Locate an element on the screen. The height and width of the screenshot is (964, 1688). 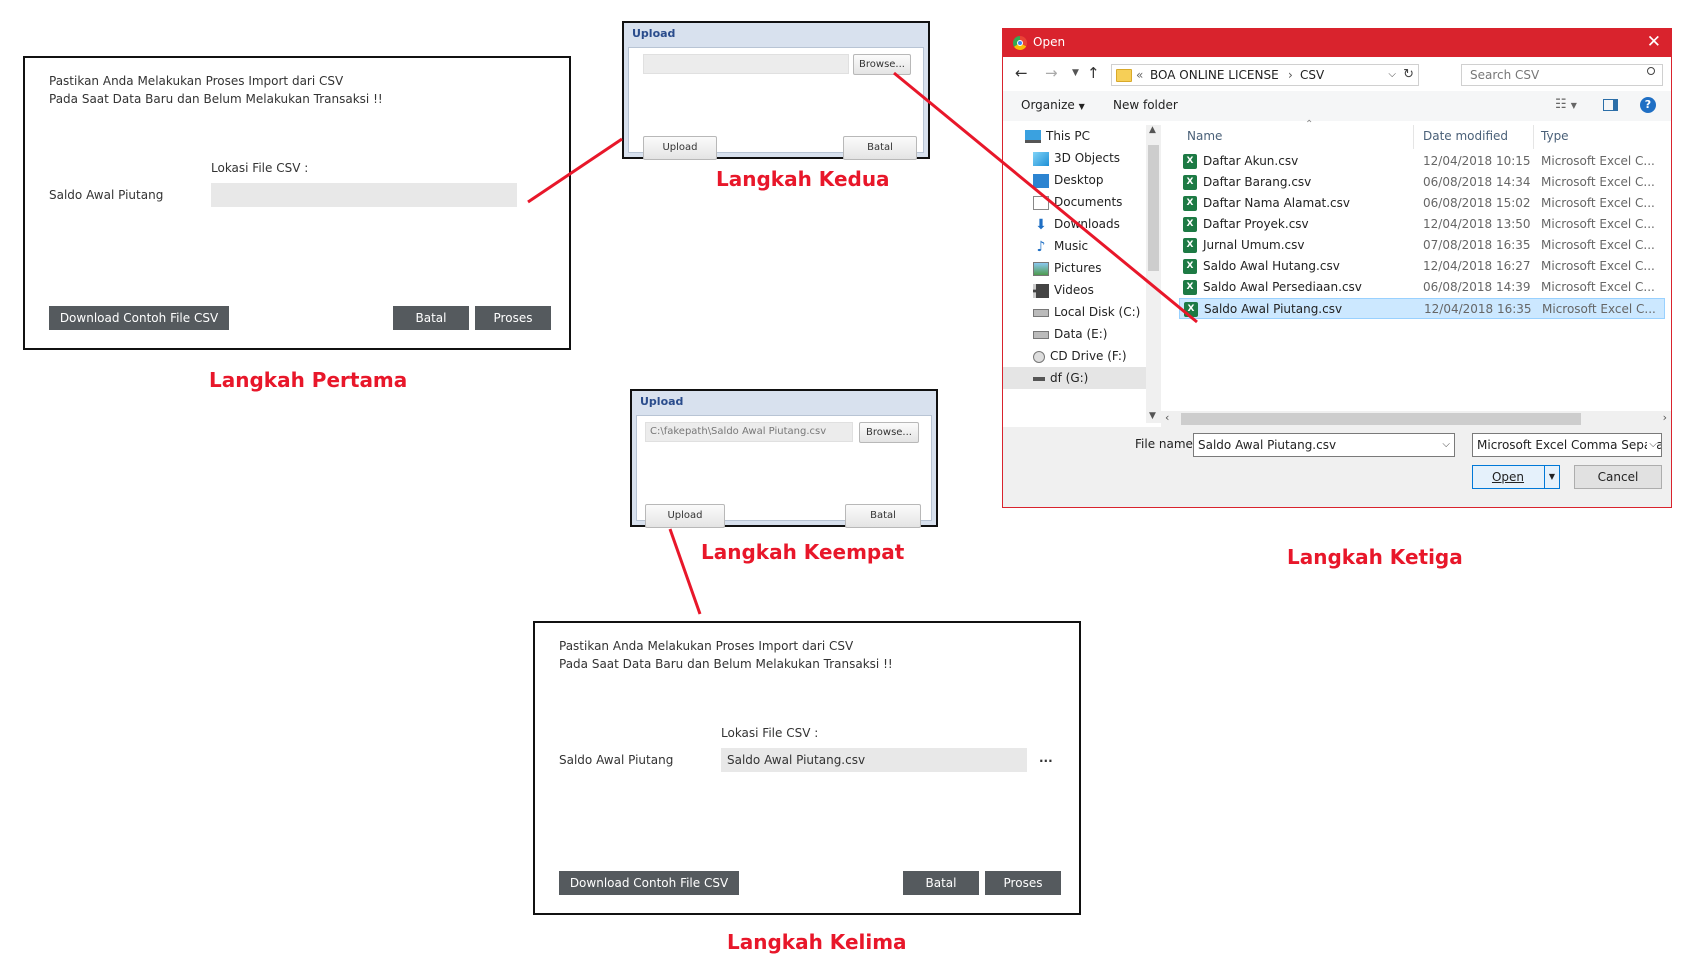
navigation-scrollbar: ▲ ▼ is located at coordinates (1153, 274).